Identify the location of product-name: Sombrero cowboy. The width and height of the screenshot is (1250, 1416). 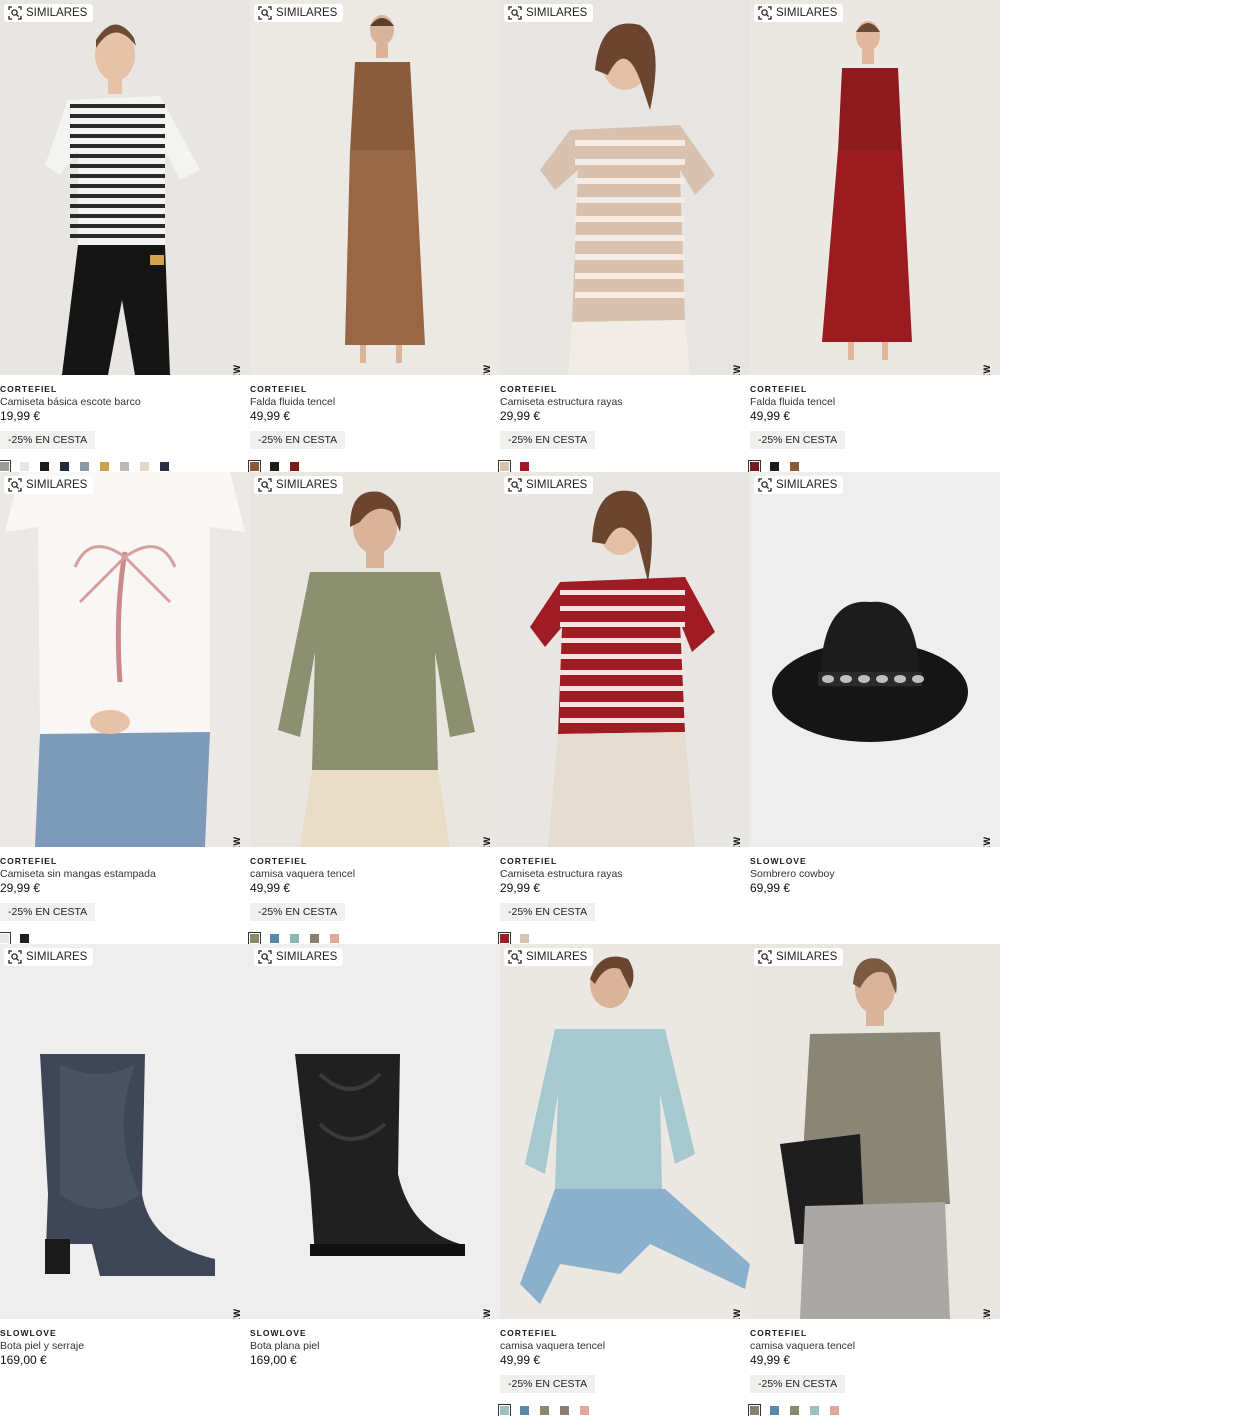
(875, 874).